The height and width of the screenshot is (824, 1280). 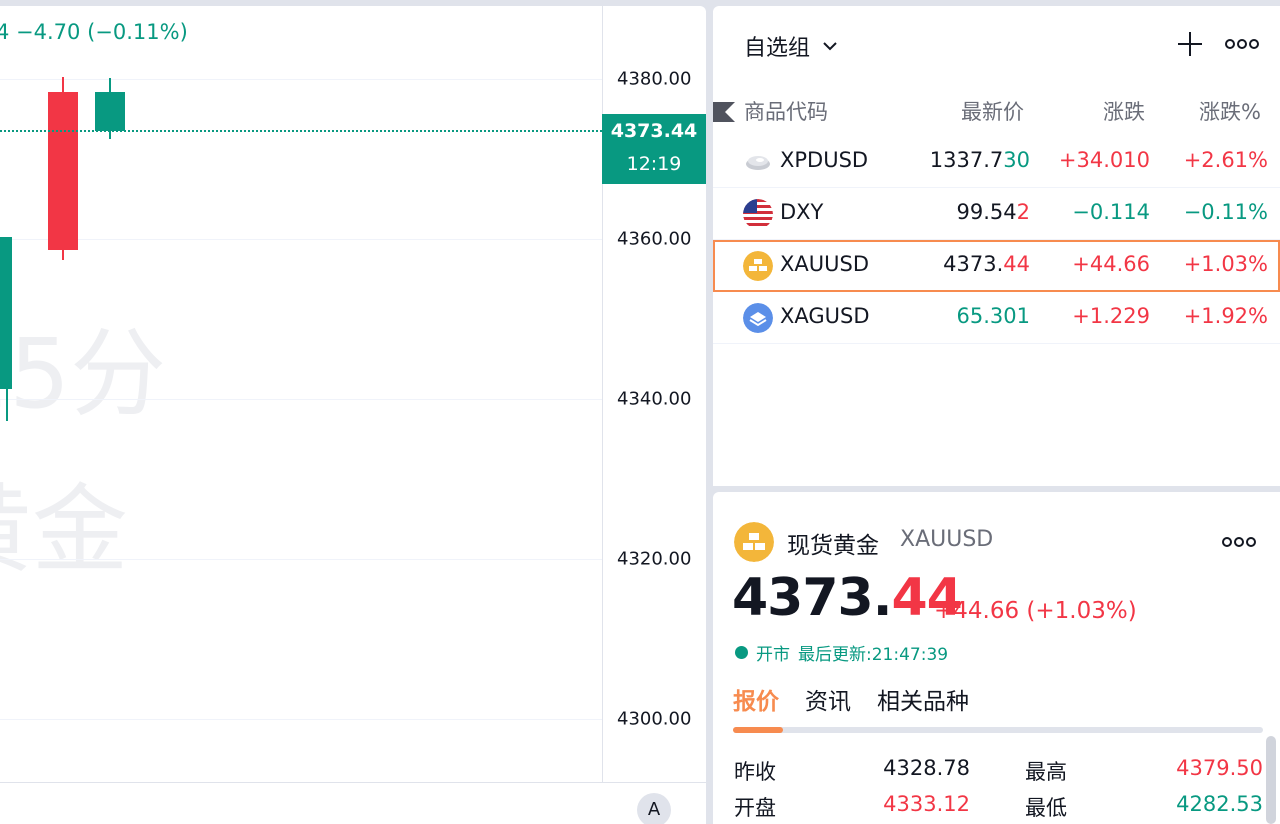 I want to click on bar-countdown: 12:19, so click(x=654, y=164).